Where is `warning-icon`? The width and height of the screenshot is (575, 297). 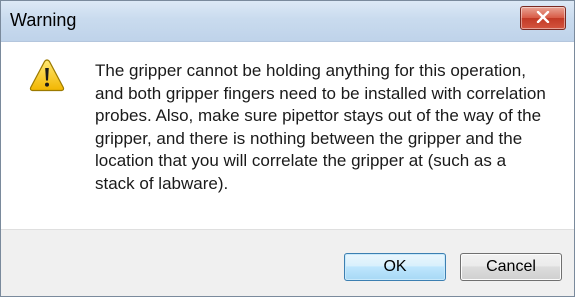 warning-icon is located at coordinates (47, 75).